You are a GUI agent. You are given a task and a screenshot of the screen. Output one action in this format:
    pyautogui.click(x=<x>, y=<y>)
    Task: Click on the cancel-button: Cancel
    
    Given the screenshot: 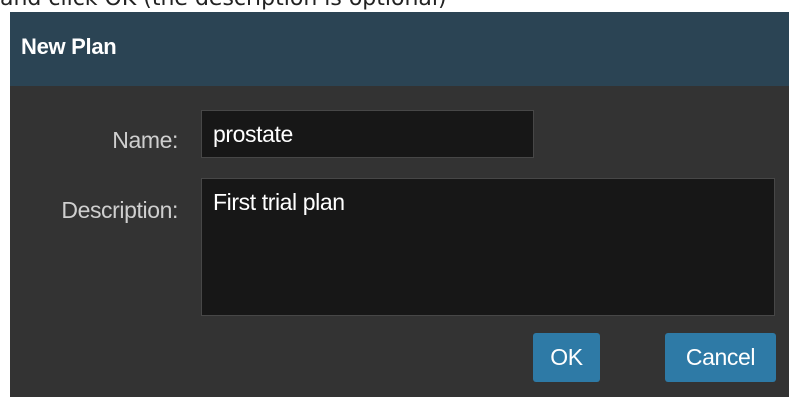 What is the action you would take?
    pyautogui.click(x=720, y=357)
    